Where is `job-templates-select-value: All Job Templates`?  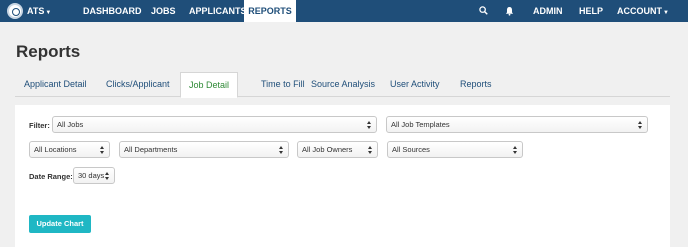 job-templates-select-value: All Job Templates is located at coordinates (420, 124).